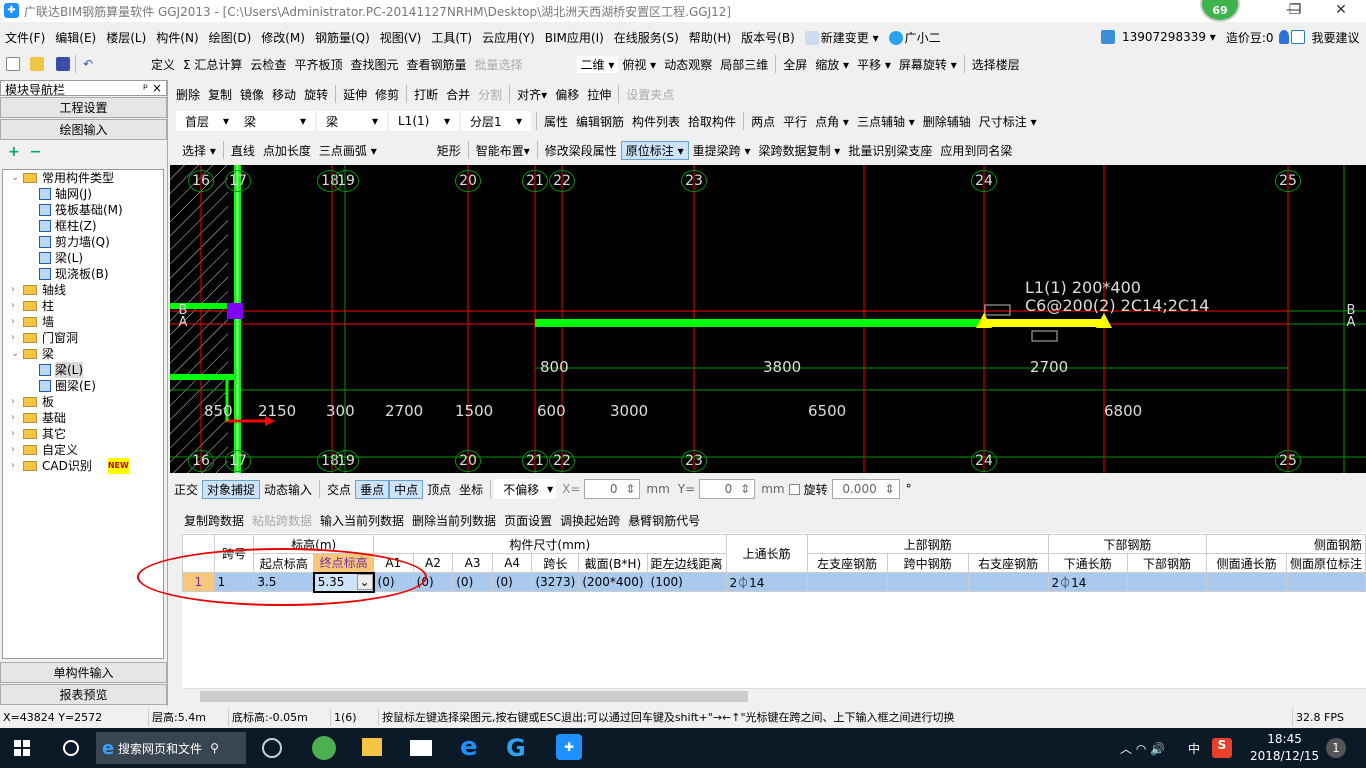  Describe the element at coordinates (171, 748) in the screenshot. I see `search-box: e 搜索网页和文件 ⚲` at that location.